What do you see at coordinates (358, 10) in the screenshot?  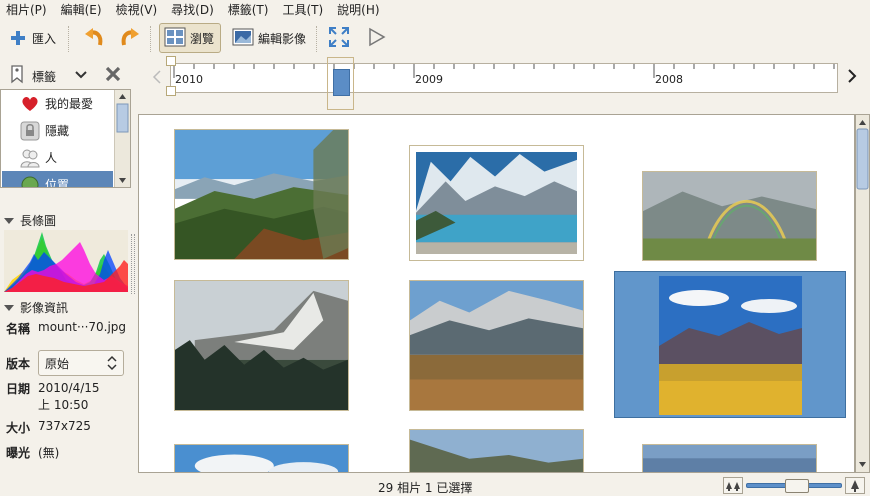 I see `menu-help: 說明(H)` at bounding box center [358, 10].